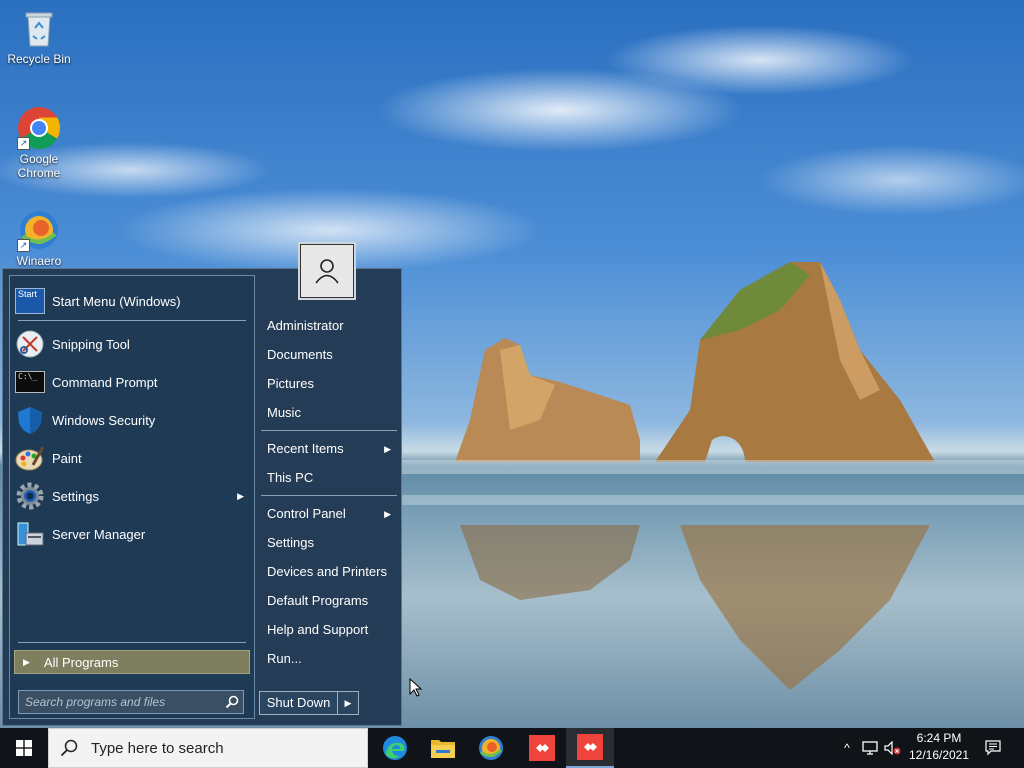  Describe the element at coordinates (30, 382) in the screenshot. I see `command-prompt-icon: C:\_` at that location.